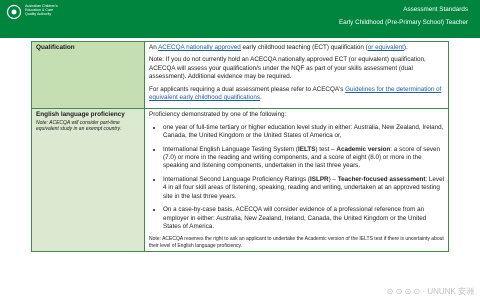  Describe the element at coordinates (333, 179) in the screenshot. I see `text-span: ) –` at that location.